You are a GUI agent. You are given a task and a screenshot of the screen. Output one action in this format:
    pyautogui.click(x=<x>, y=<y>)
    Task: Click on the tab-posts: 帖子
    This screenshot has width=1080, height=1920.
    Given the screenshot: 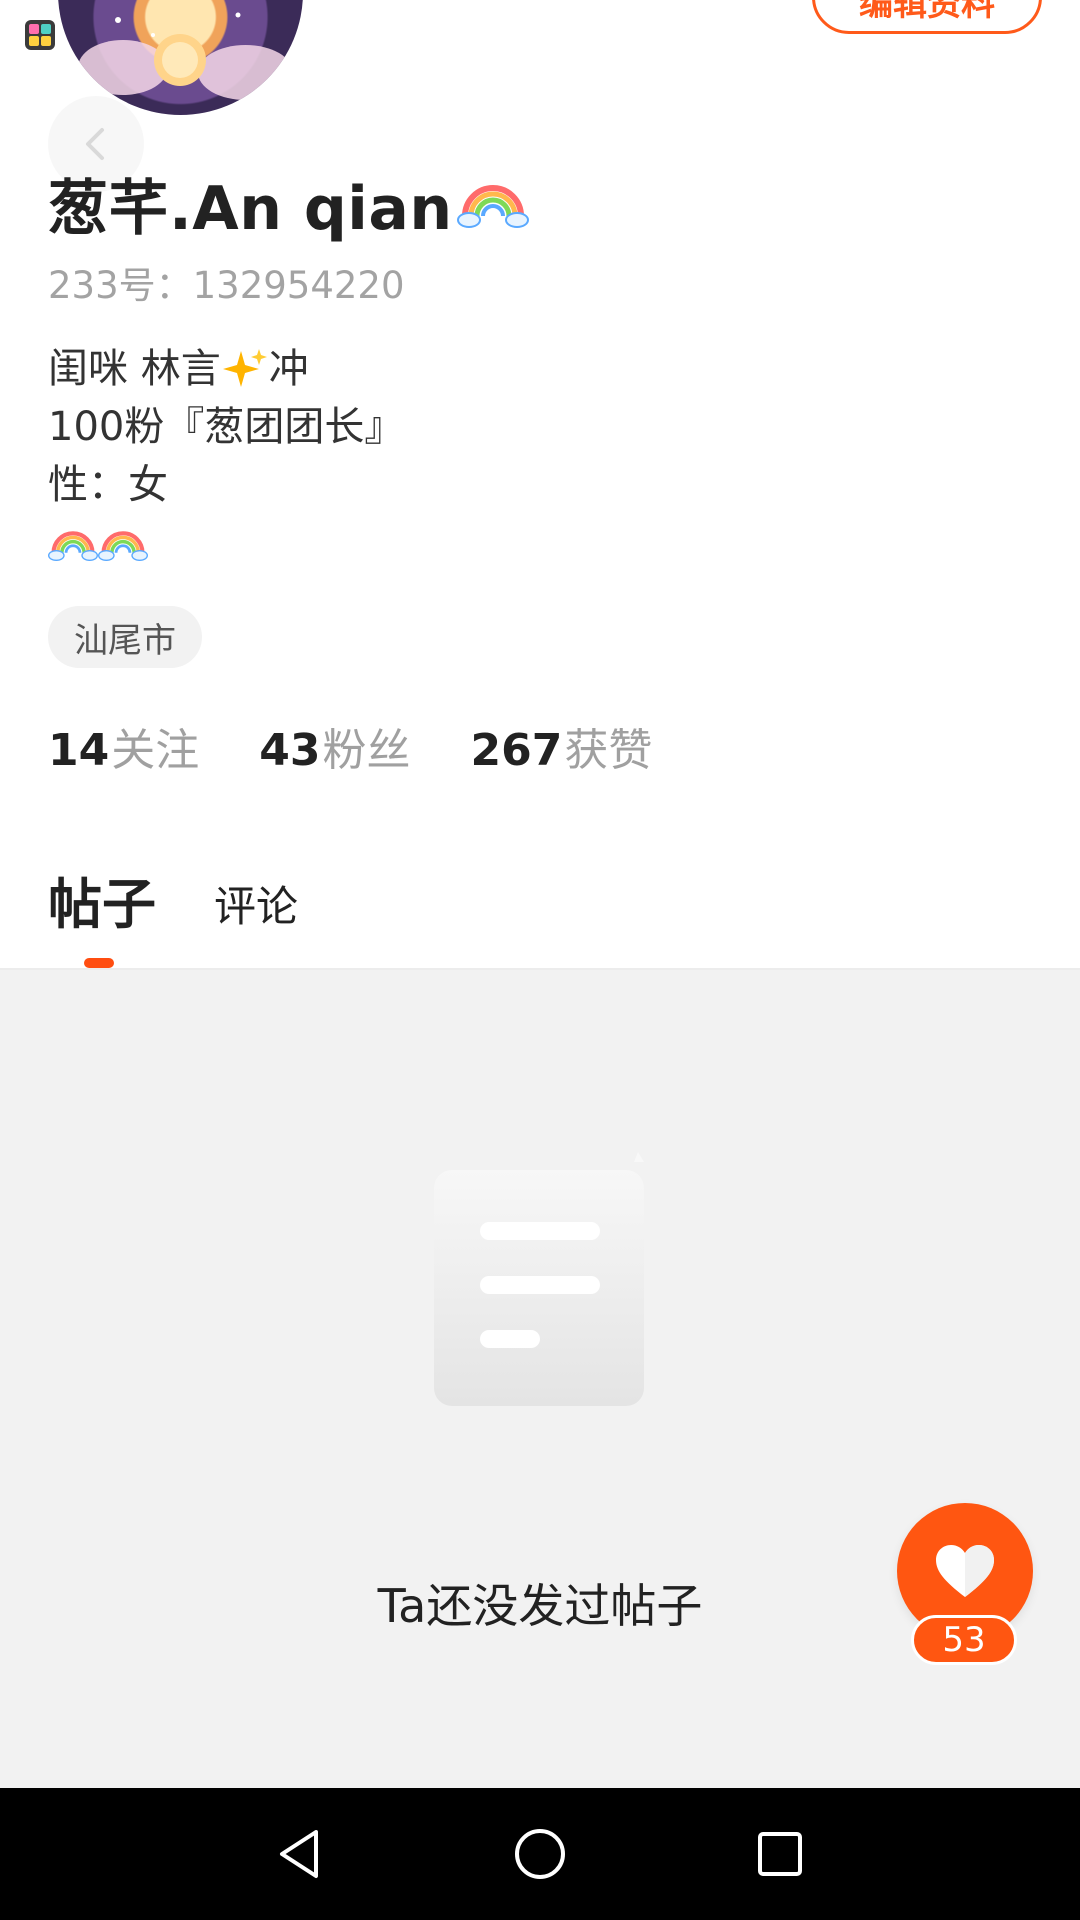 What is the action you would take?
    pyautogui.click(x=102, y=899)
    